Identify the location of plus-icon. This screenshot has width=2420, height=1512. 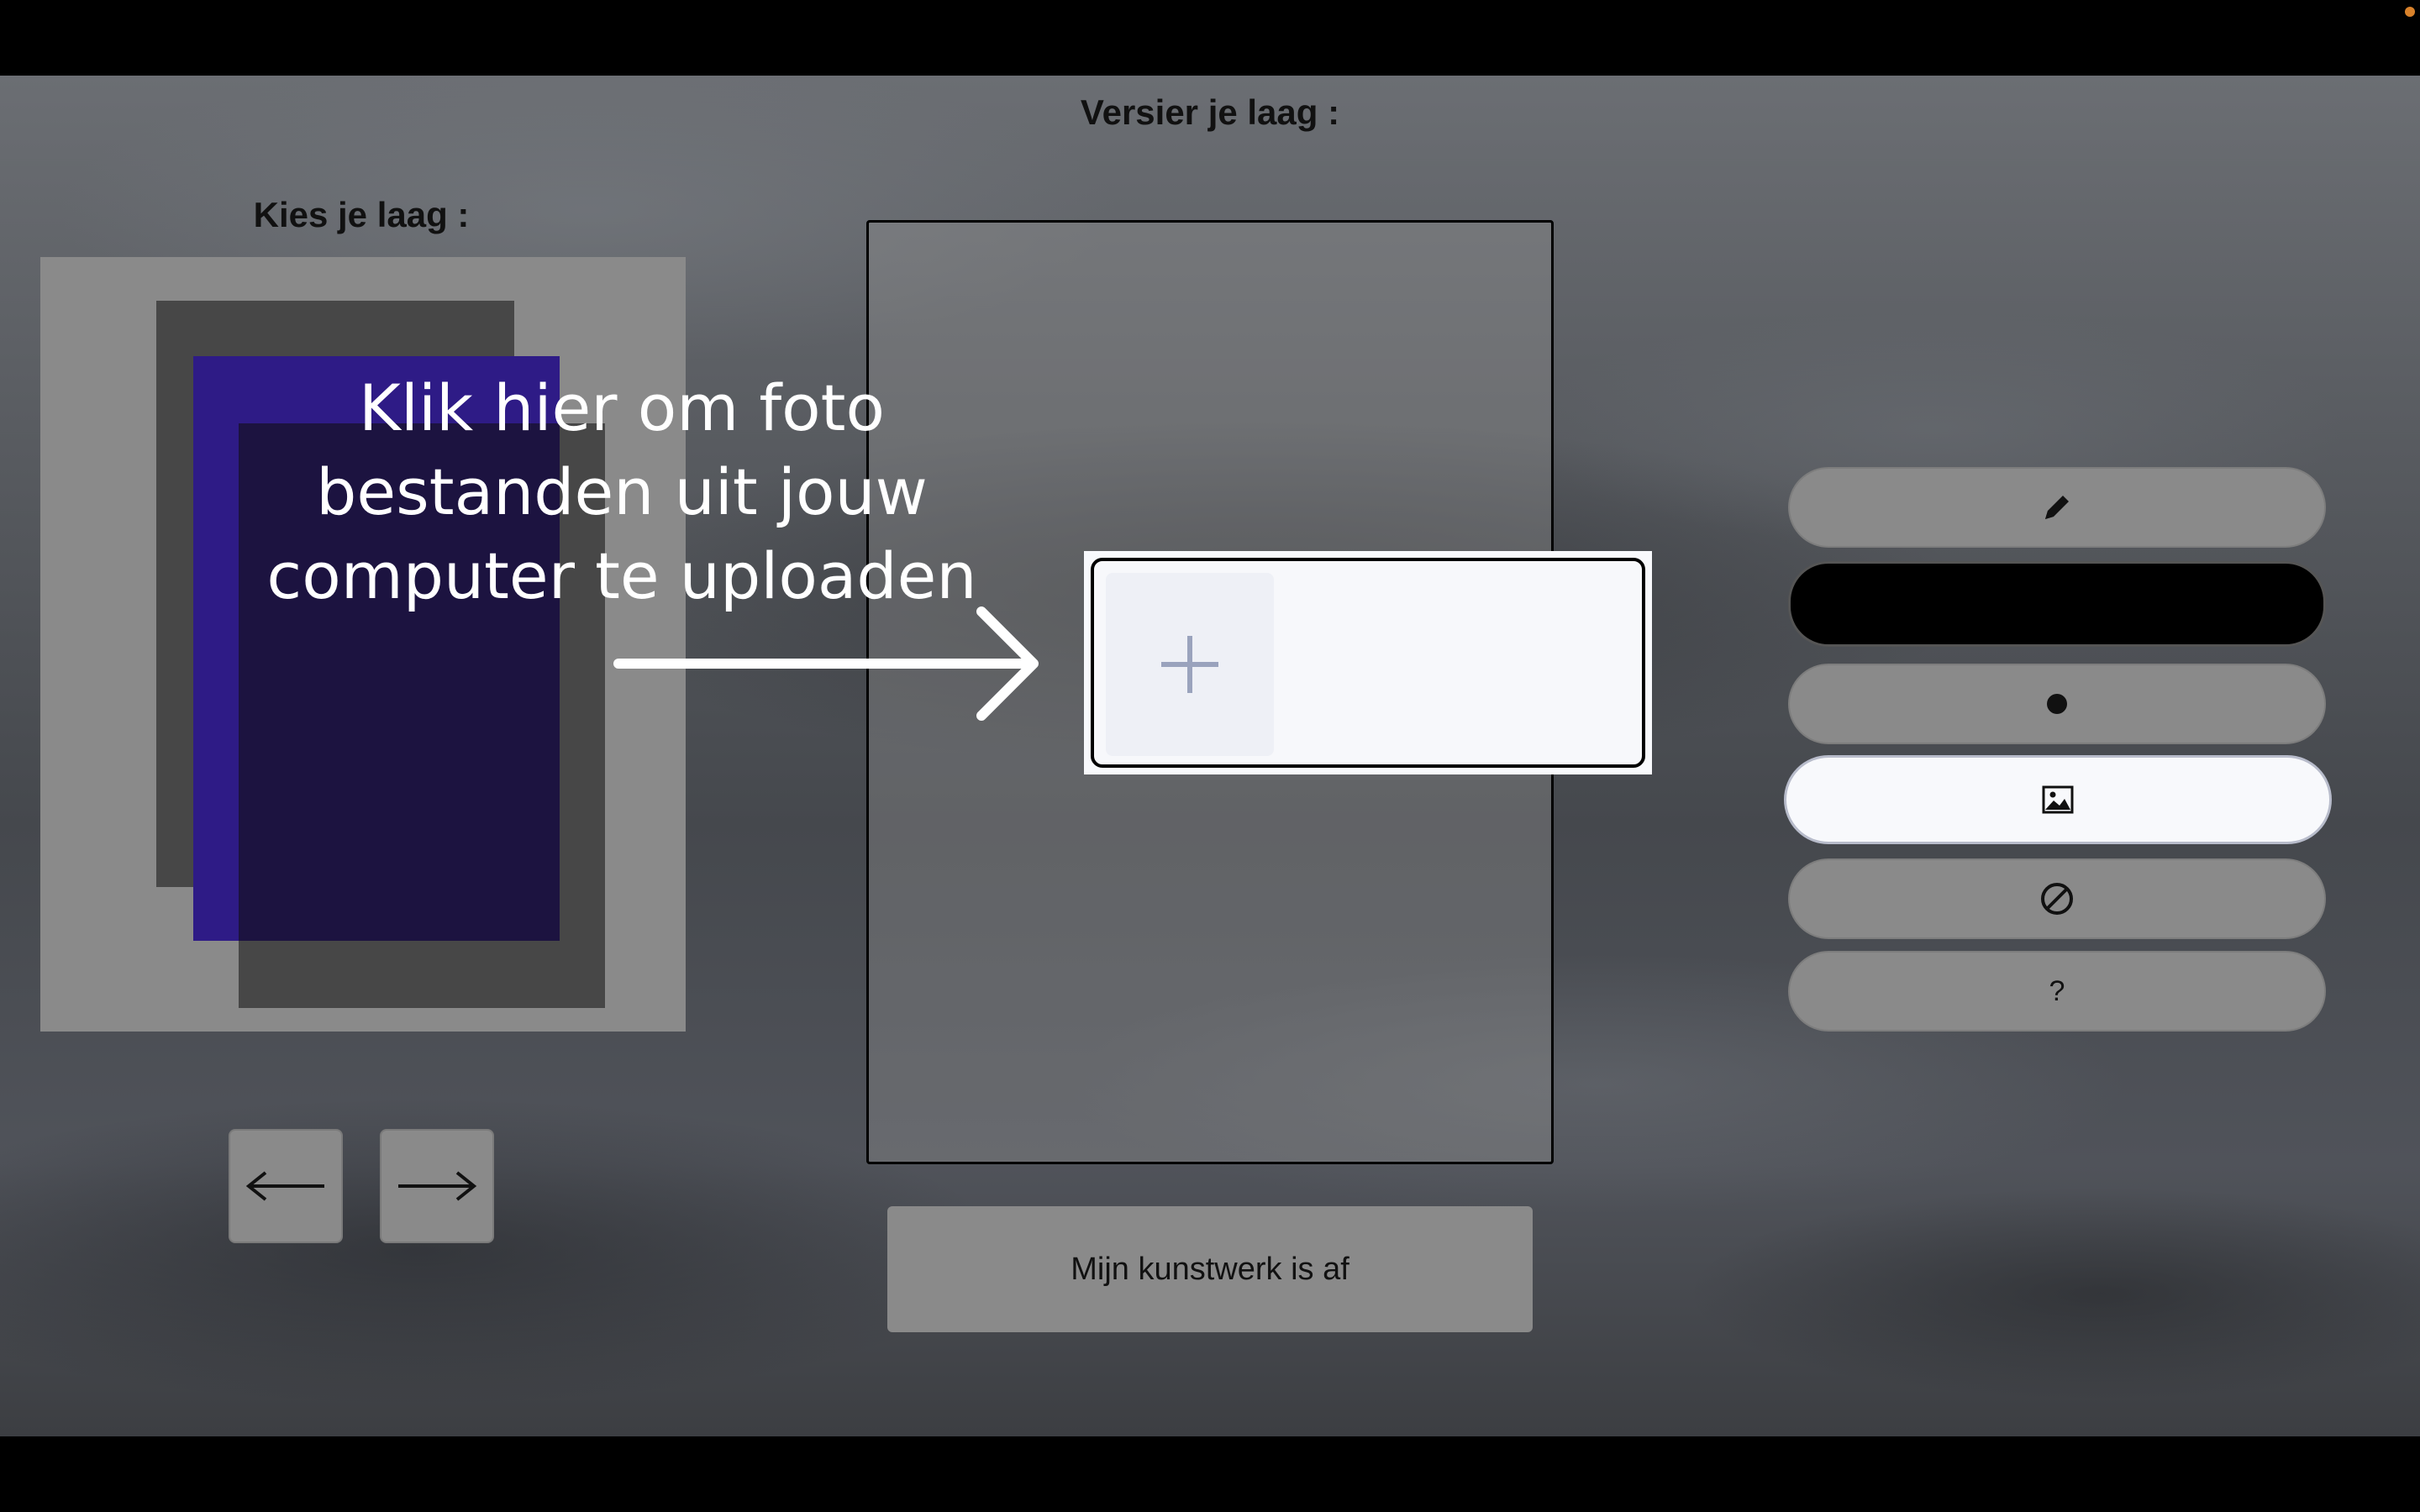
(1189, 664).